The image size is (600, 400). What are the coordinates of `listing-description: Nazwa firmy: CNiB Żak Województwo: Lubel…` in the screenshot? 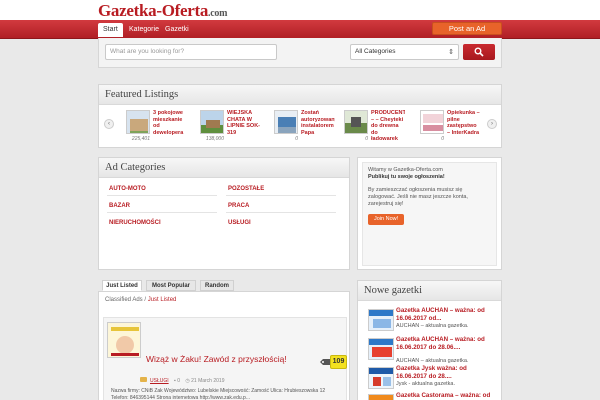 It's located at (218, 394).